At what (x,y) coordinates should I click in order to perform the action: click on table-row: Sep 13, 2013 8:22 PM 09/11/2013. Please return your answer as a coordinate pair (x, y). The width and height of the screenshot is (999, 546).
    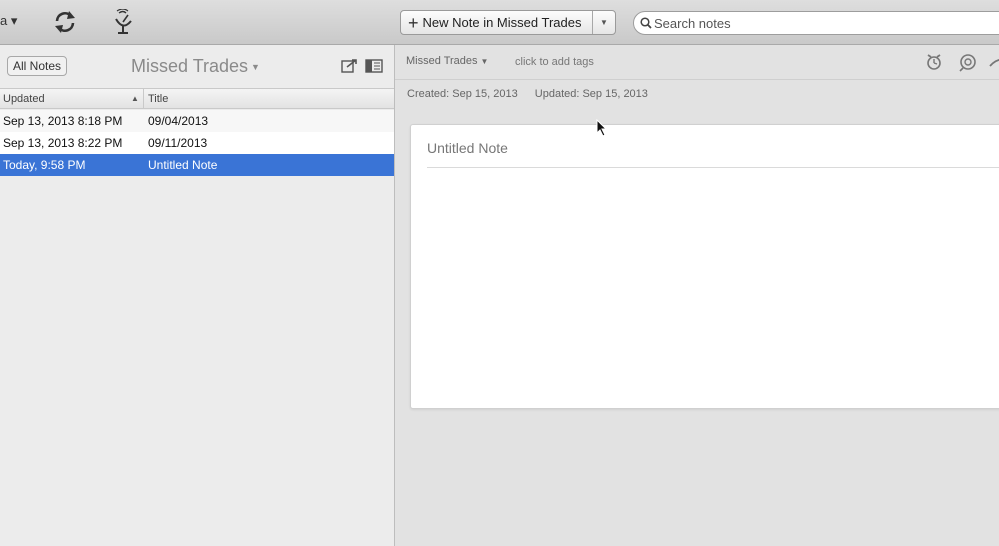
    Looking at the image, I should click on (197, 143).